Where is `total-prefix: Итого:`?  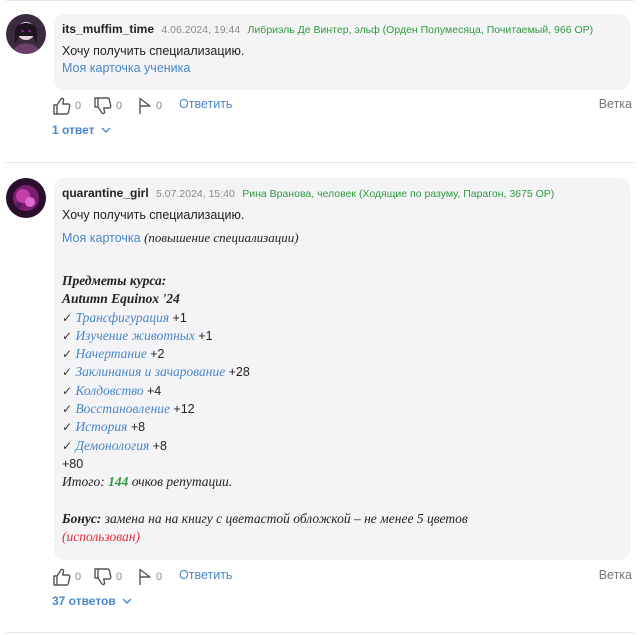 total-prefix: Итого: is located at coordinates (83, 482).